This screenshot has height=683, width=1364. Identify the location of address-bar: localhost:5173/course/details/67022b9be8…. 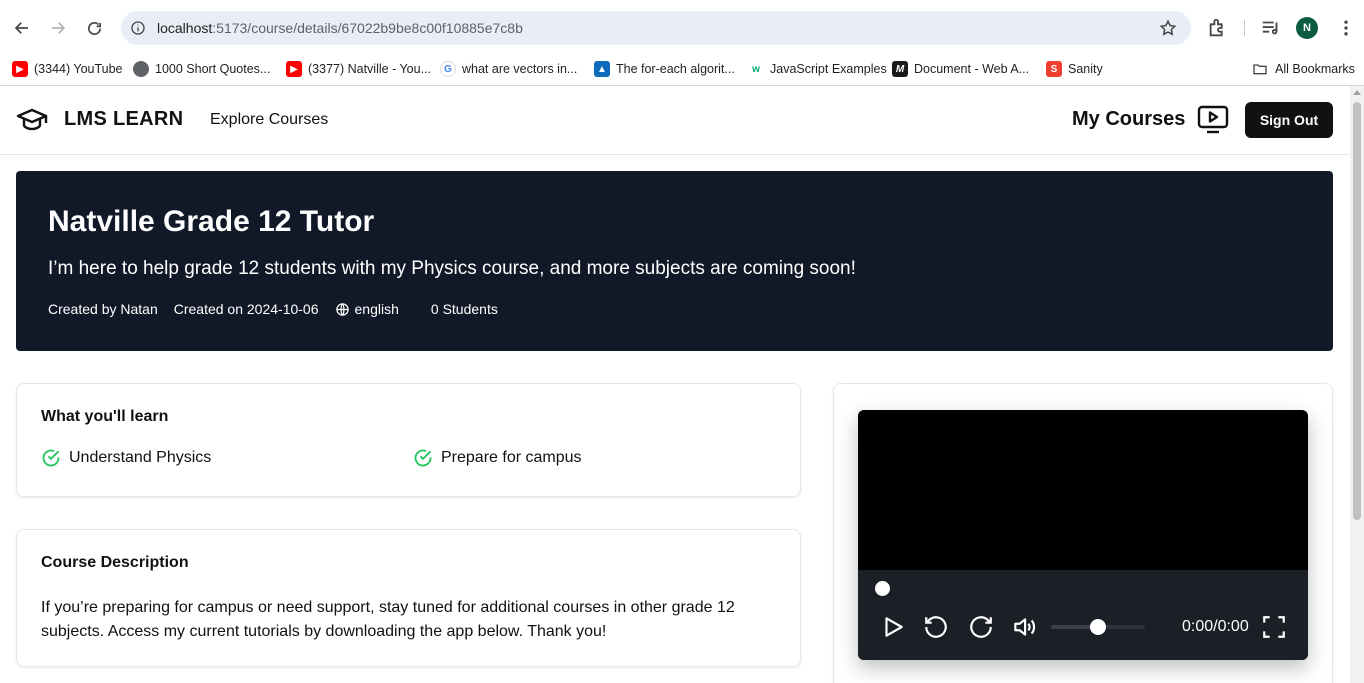
(656, 28).